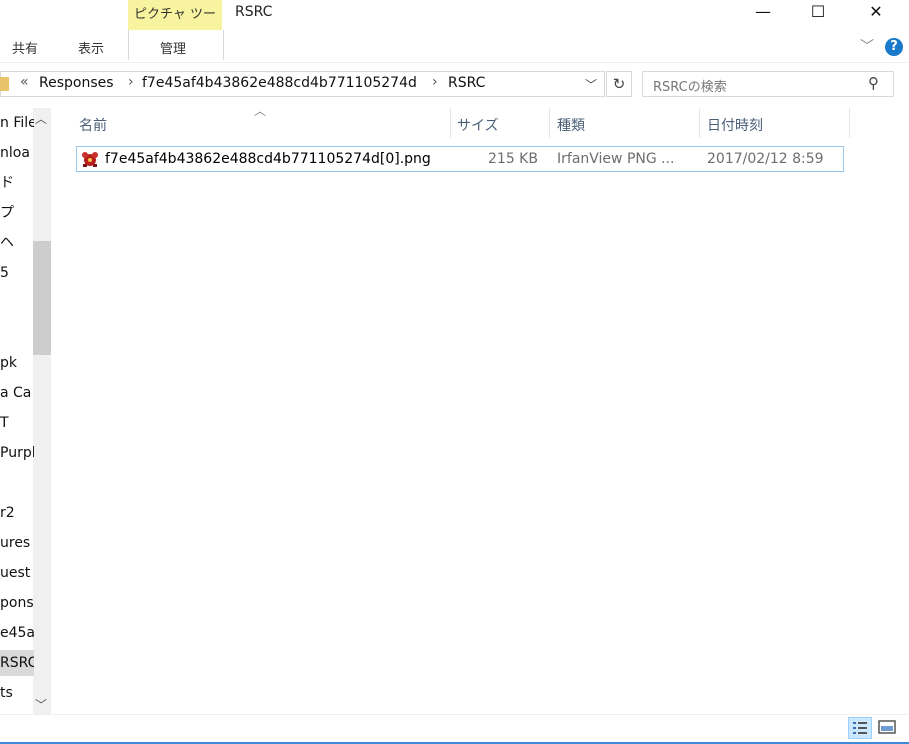  I want to click on irfanview-file-icon, so click(90, 159).